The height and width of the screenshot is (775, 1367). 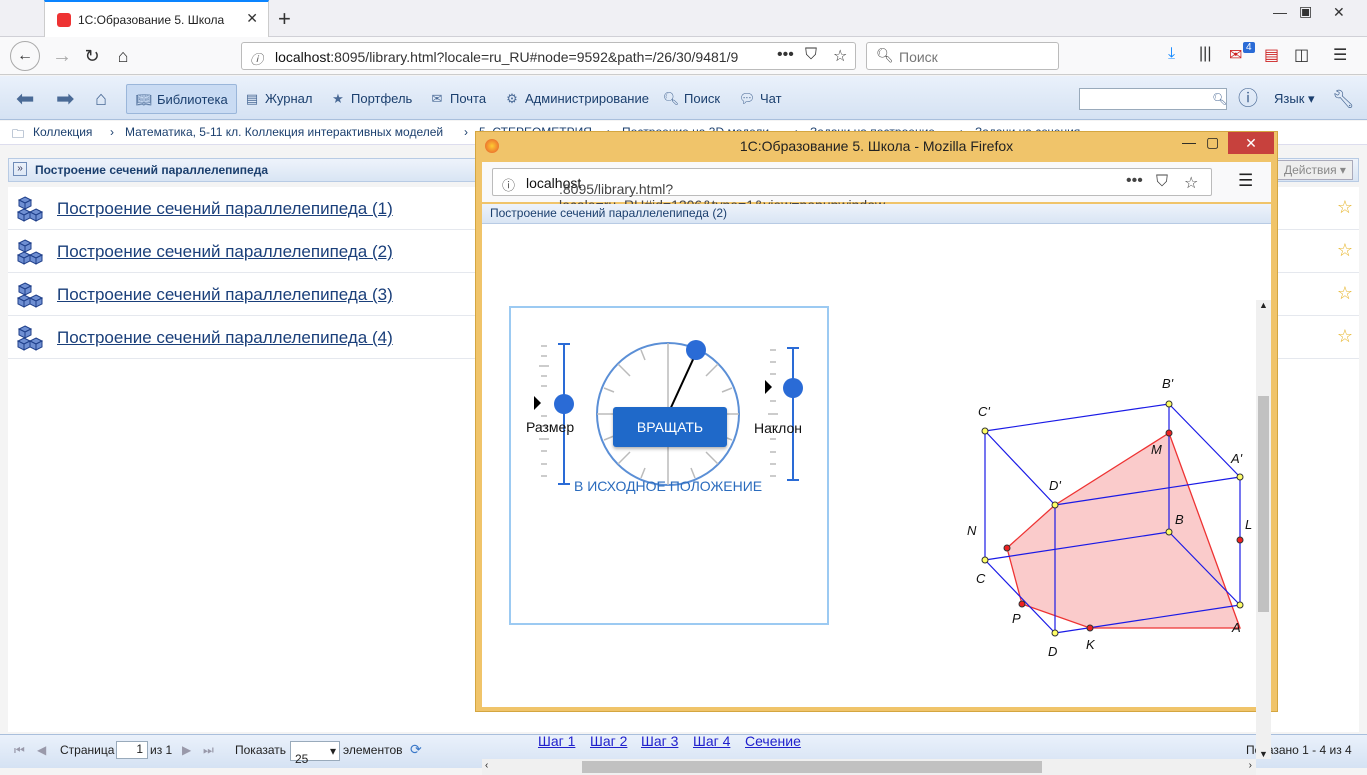 I want to click on parallelepiped-figure: B' C' A' D' M N B L C P A D K, so click(x=1106, y=509).